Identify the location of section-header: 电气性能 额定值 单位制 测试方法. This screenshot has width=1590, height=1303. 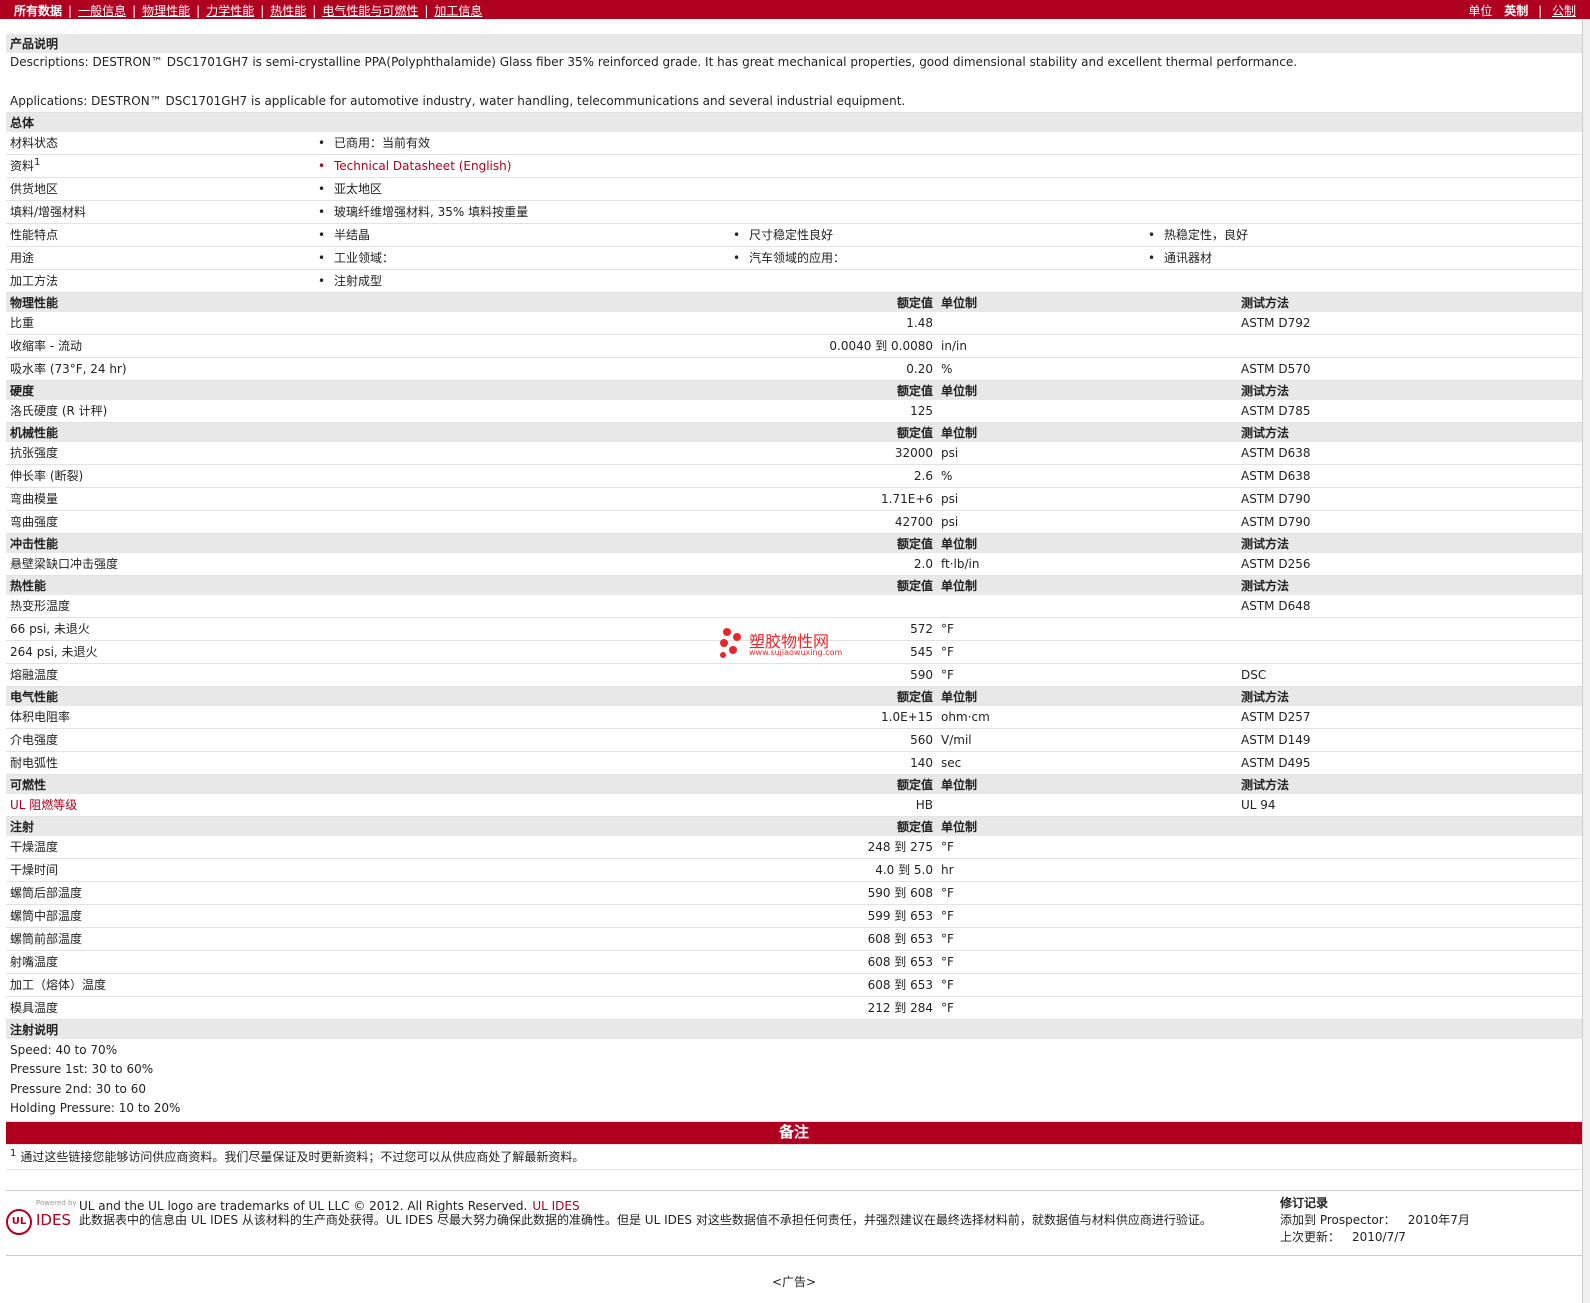
(794, 696).